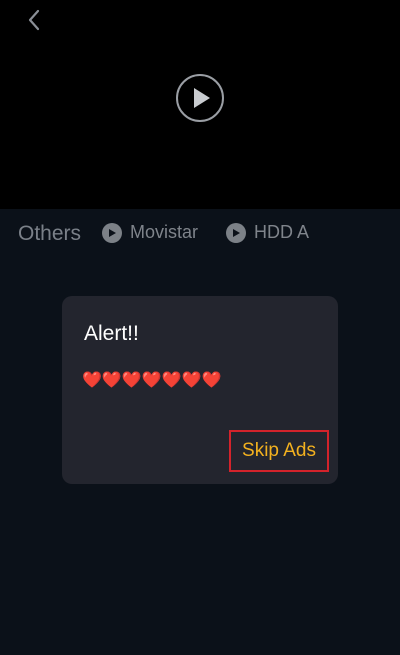 The image size is (400, 655). What do you see at coordinates (111, 333) in the screenshot?
I see `dialog-title: Alert!!` at bounding box center [111, 333].